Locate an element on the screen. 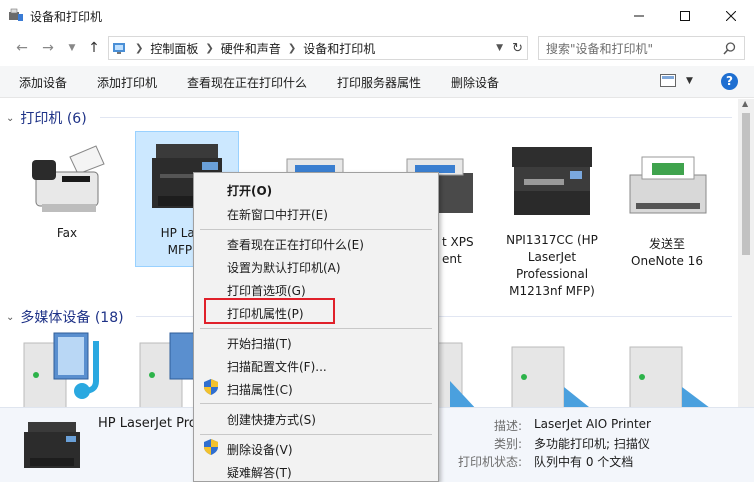  up-button: ↑ is located at coordinates (94, 48).